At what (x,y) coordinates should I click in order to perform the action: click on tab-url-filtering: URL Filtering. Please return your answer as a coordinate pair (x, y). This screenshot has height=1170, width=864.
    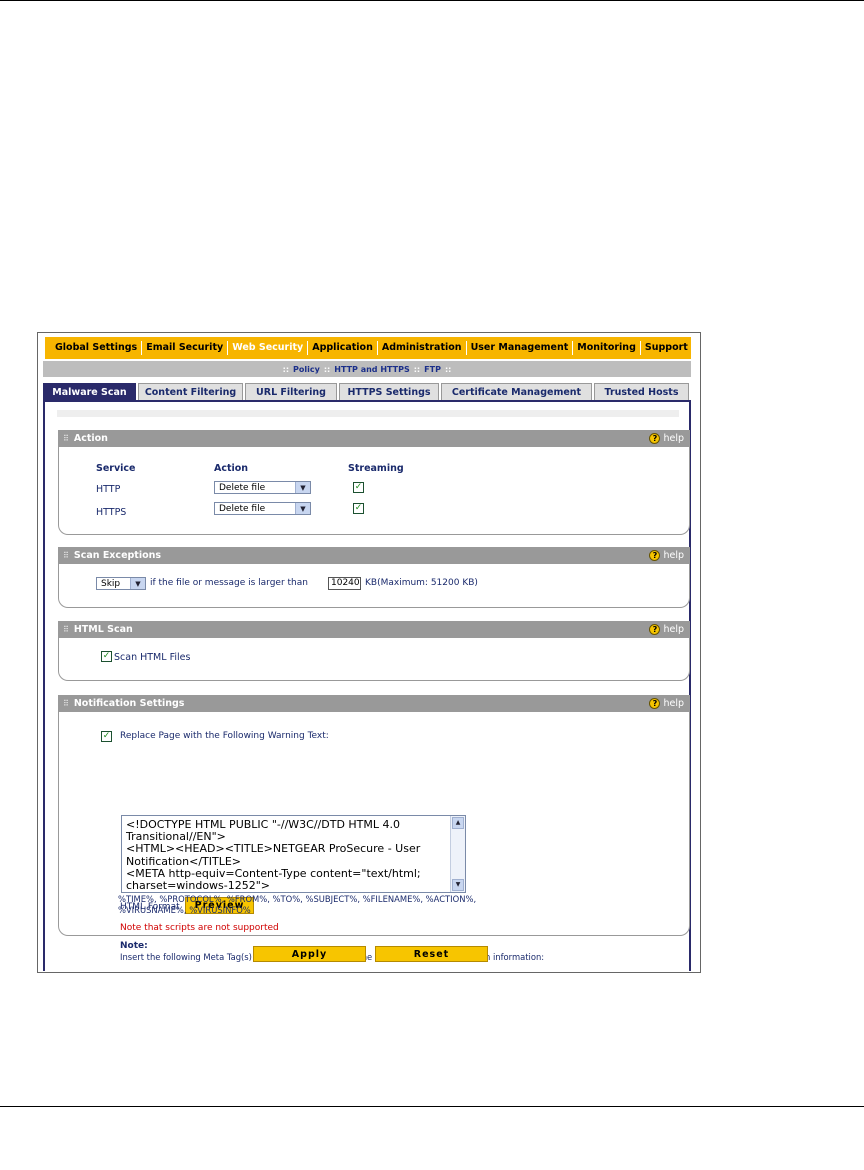
    Looking at the image, I should click on (291, 391).